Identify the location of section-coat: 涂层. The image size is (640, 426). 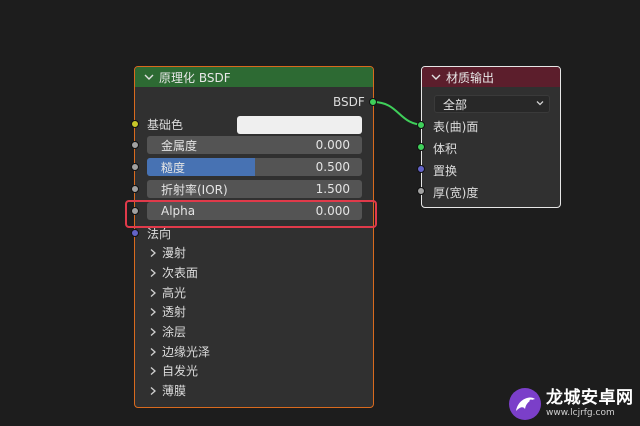
(167, 331).